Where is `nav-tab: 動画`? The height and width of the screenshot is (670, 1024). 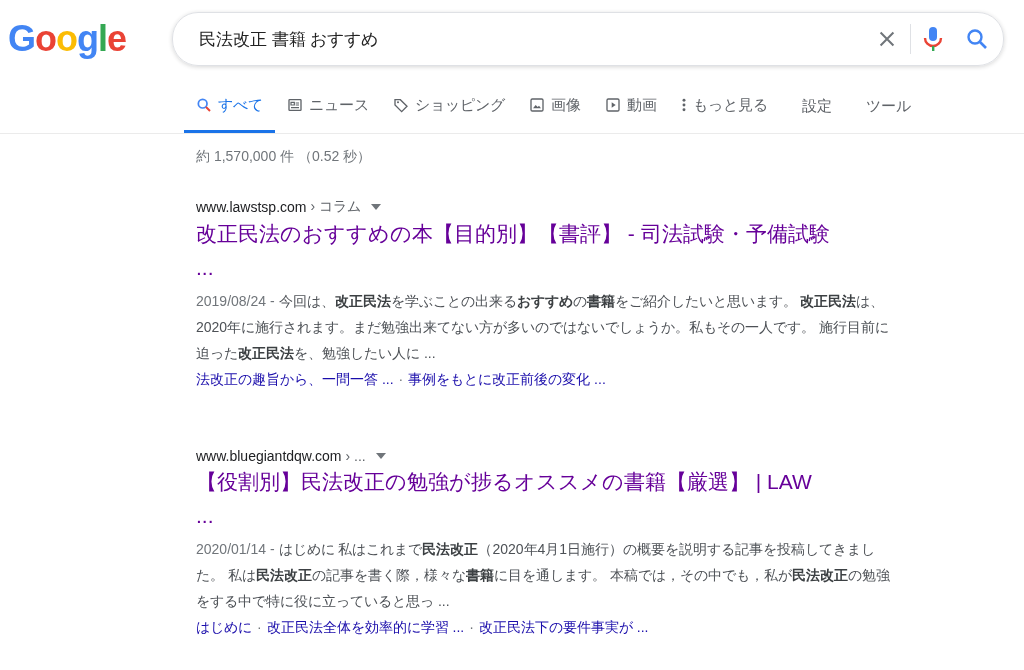
nav-tab: 動画 is located at coordinates (631, 106).